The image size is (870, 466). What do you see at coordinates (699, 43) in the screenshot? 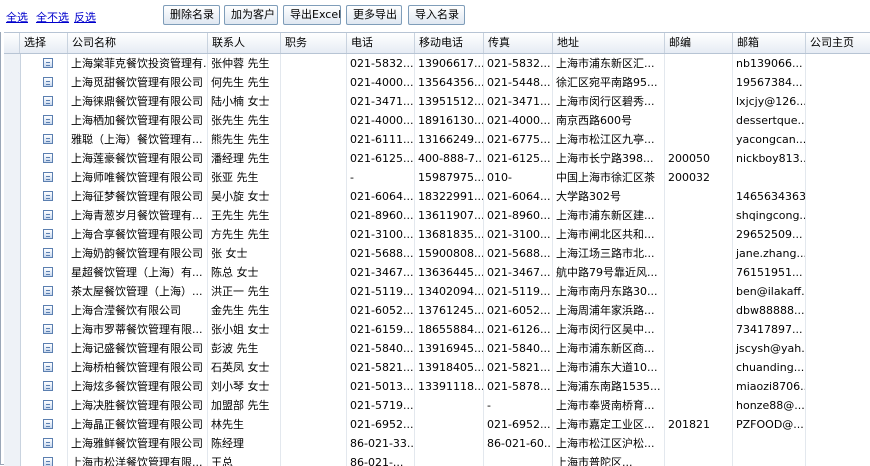
I see `header-col-zip: 邮编` at bounding box center [699, 43].